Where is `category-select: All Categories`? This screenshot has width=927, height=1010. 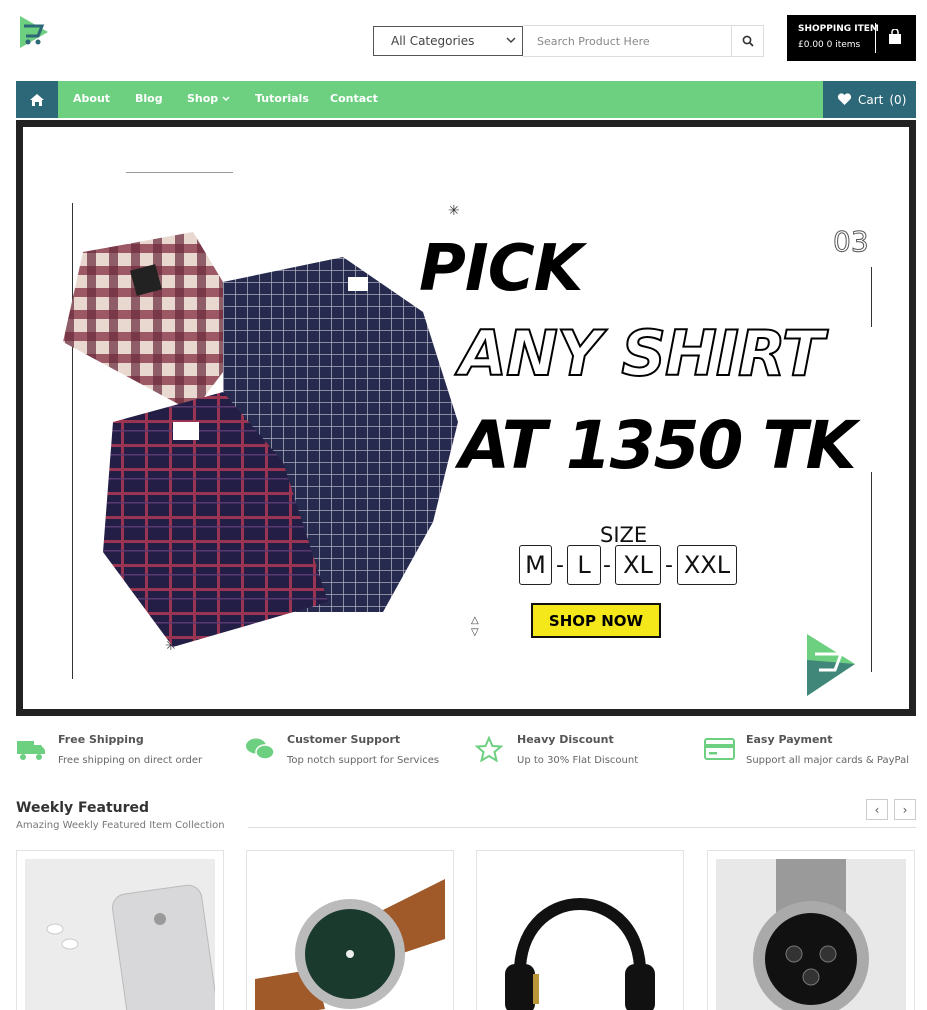 category-select: All Categories is located at coordinates (448, 41).